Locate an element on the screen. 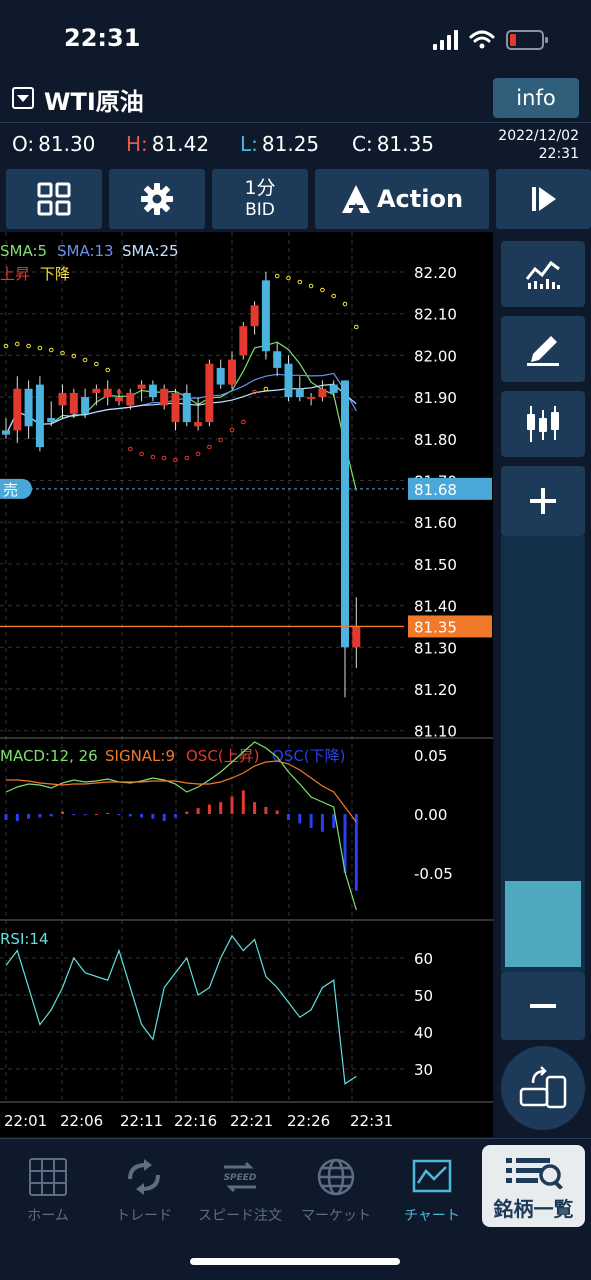  zoom-slider-track is located at coordinates (543, 754).